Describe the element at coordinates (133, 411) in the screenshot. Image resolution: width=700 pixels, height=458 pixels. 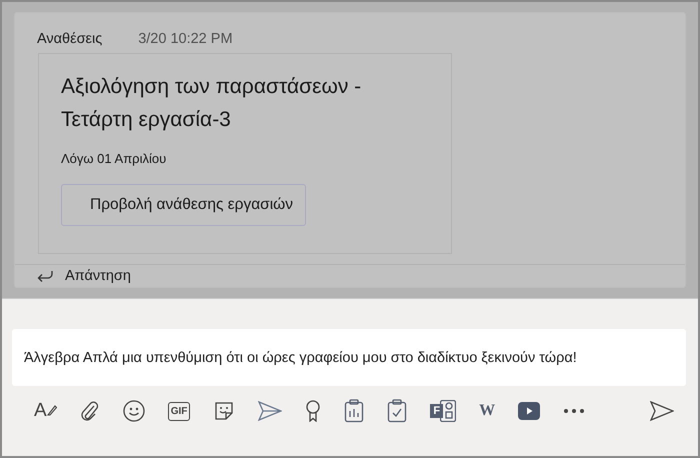
I see `emoji-icon` at that location.